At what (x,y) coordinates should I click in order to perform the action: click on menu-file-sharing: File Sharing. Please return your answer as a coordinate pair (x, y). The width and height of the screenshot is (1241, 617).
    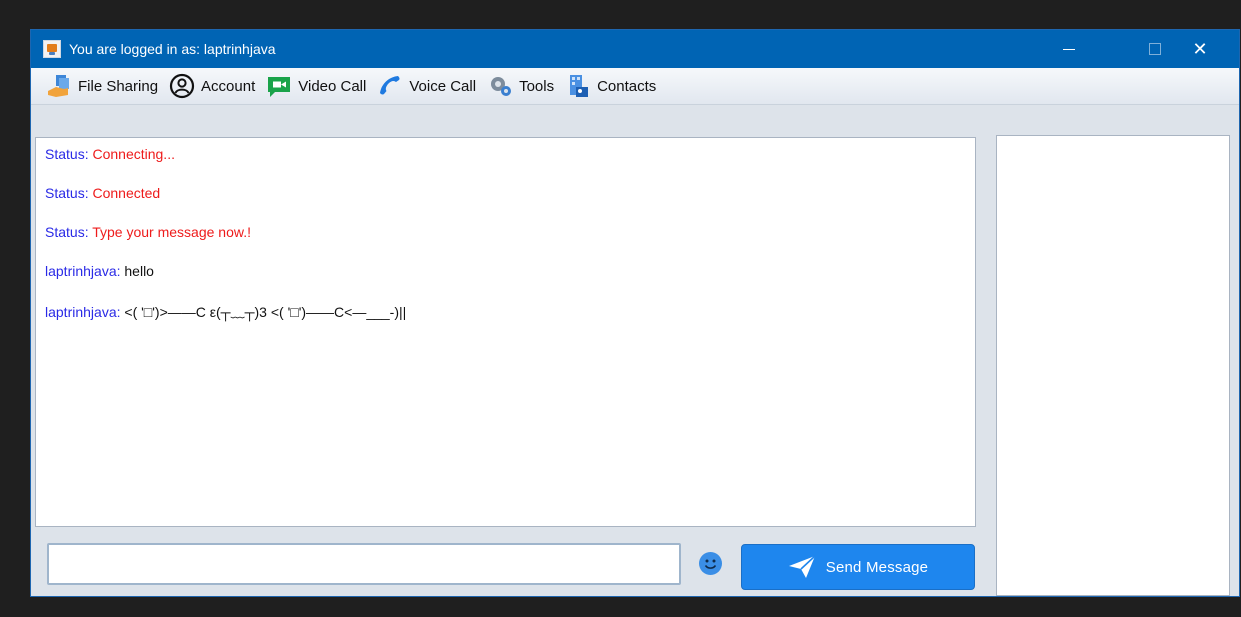
    Looking at the image, I should click on (102, 86).